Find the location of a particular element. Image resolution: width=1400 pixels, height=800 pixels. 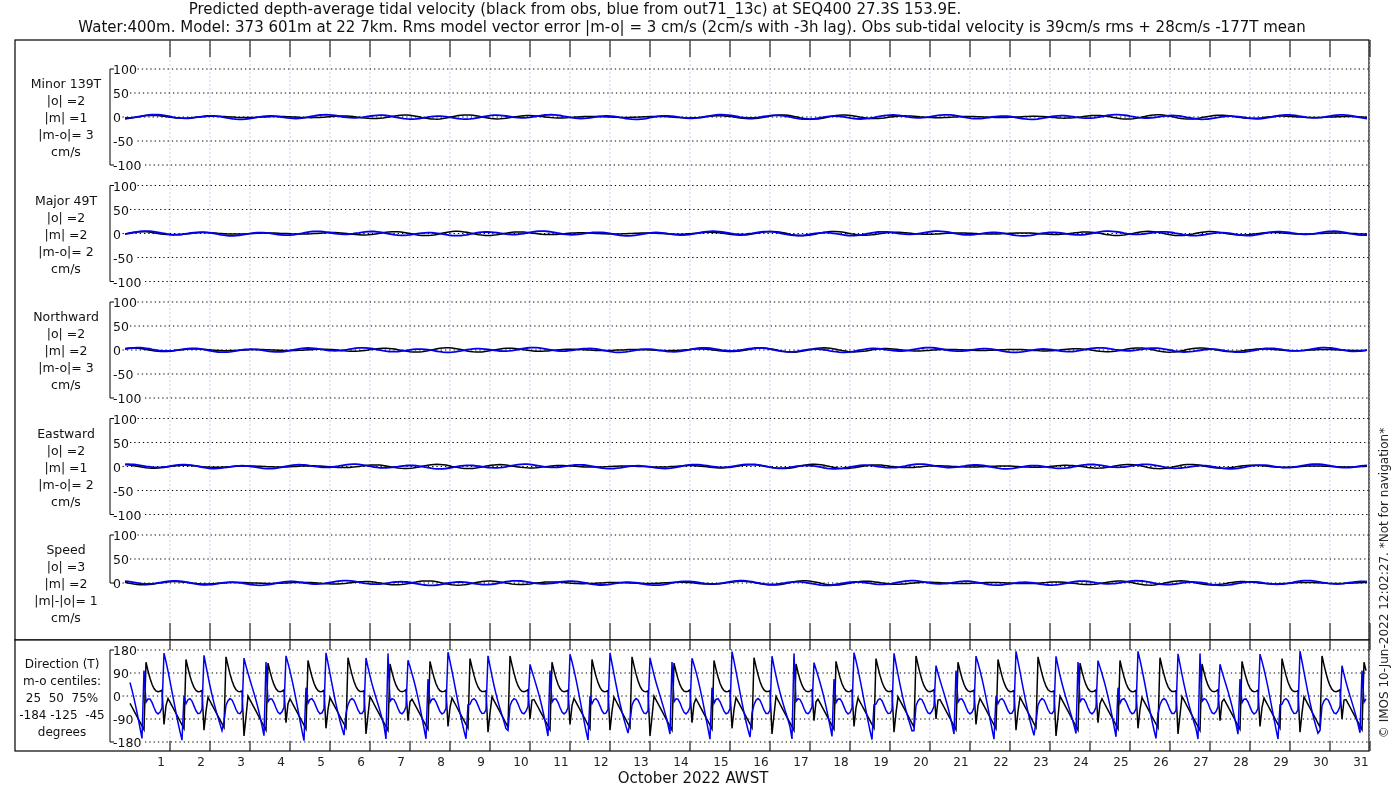

x-tick-label: 22 is located at coordinates (1001, 762).